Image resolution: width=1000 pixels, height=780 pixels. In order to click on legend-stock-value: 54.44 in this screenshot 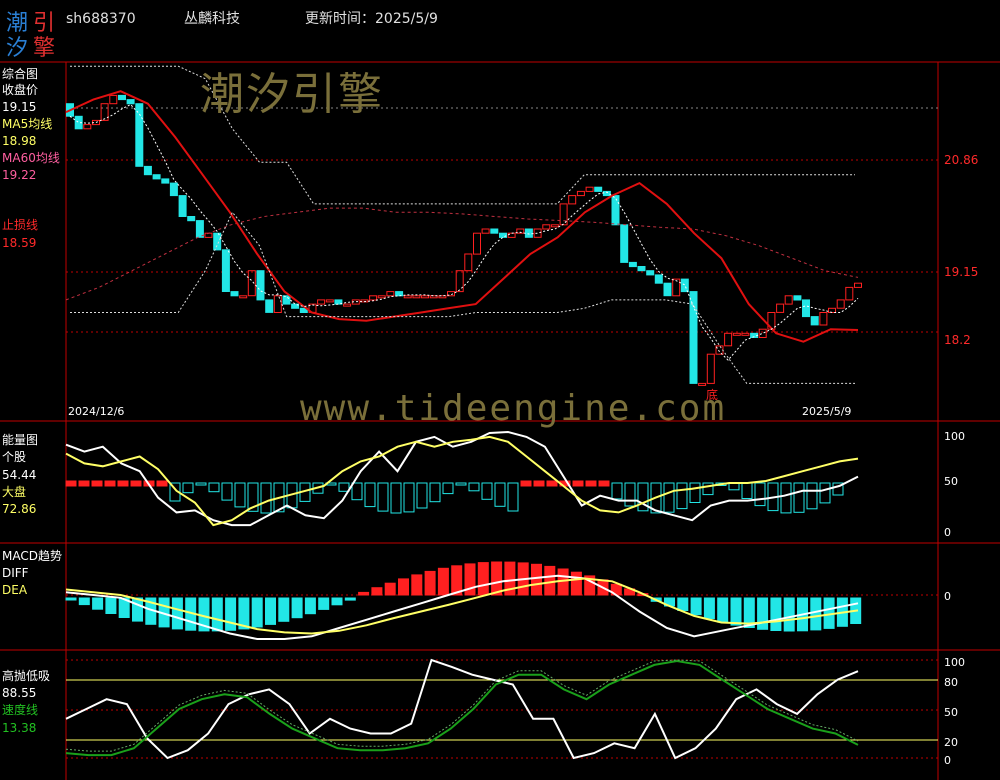, I will do `click(19, 475)`.